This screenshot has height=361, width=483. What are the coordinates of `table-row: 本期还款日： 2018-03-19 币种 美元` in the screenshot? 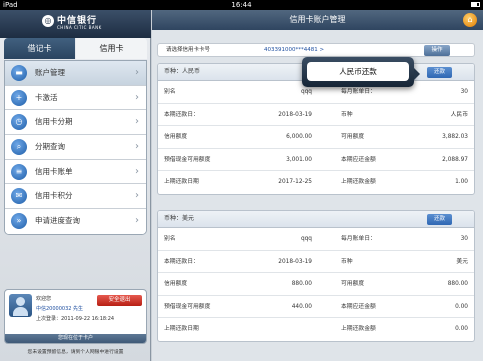 It's located at (316, 262).